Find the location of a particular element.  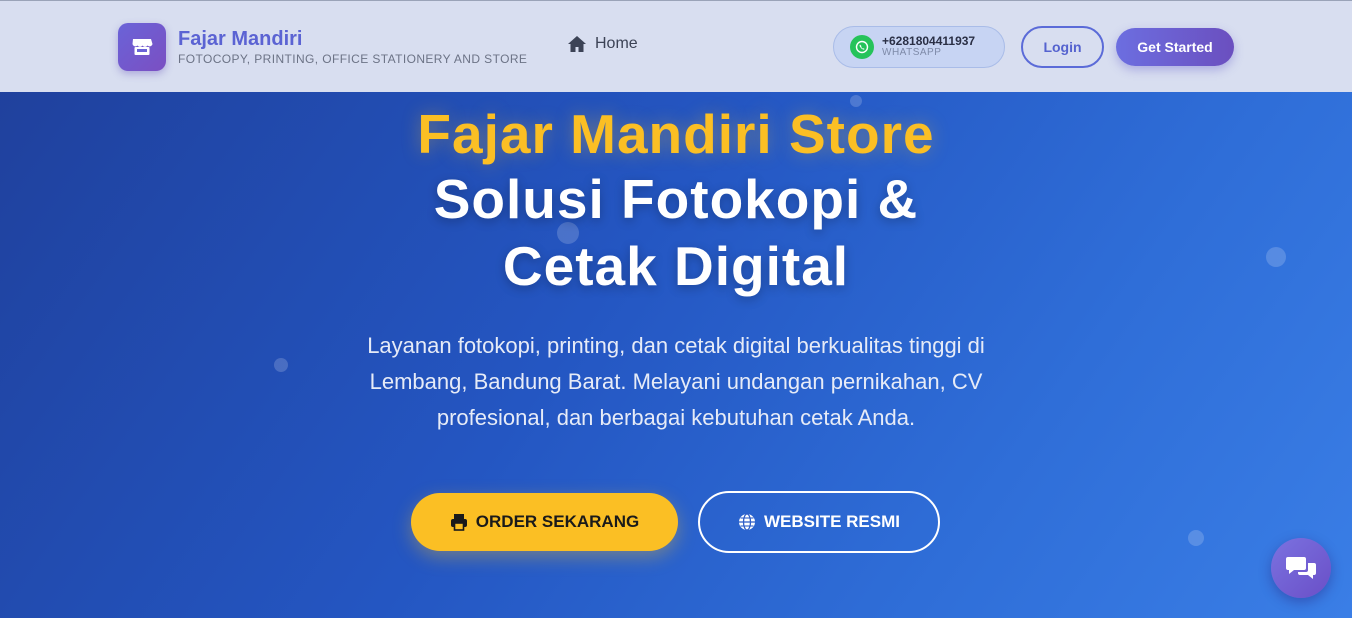

order-now-button: ORDER SEKARANG is located at coordinates (544, 522).